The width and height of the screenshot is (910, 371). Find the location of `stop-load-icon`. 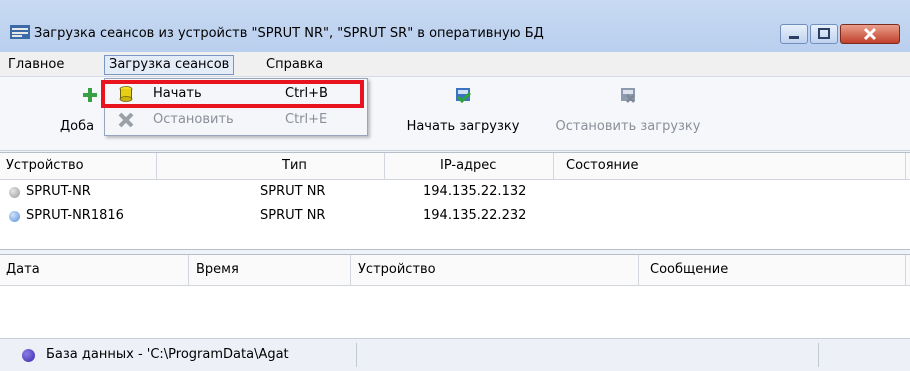

stop-load-icon is located at coordinates (628, 95).